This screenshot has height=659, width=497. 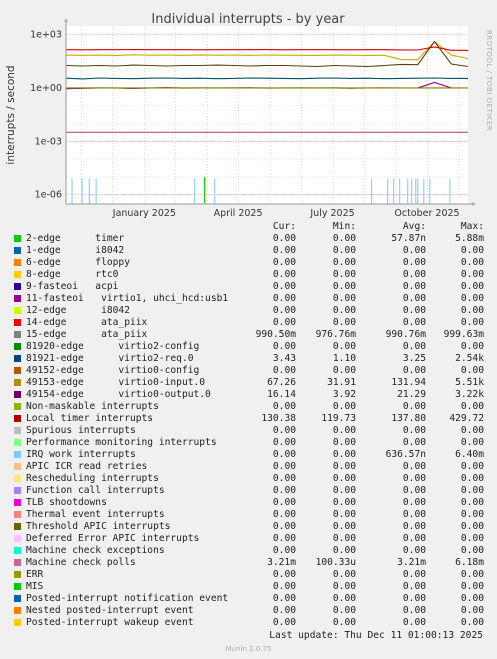 What do you see at coordinates (469, 454) in the screenshot?
I see `legend-max: 6.40m` at bounding box center [469, 454].